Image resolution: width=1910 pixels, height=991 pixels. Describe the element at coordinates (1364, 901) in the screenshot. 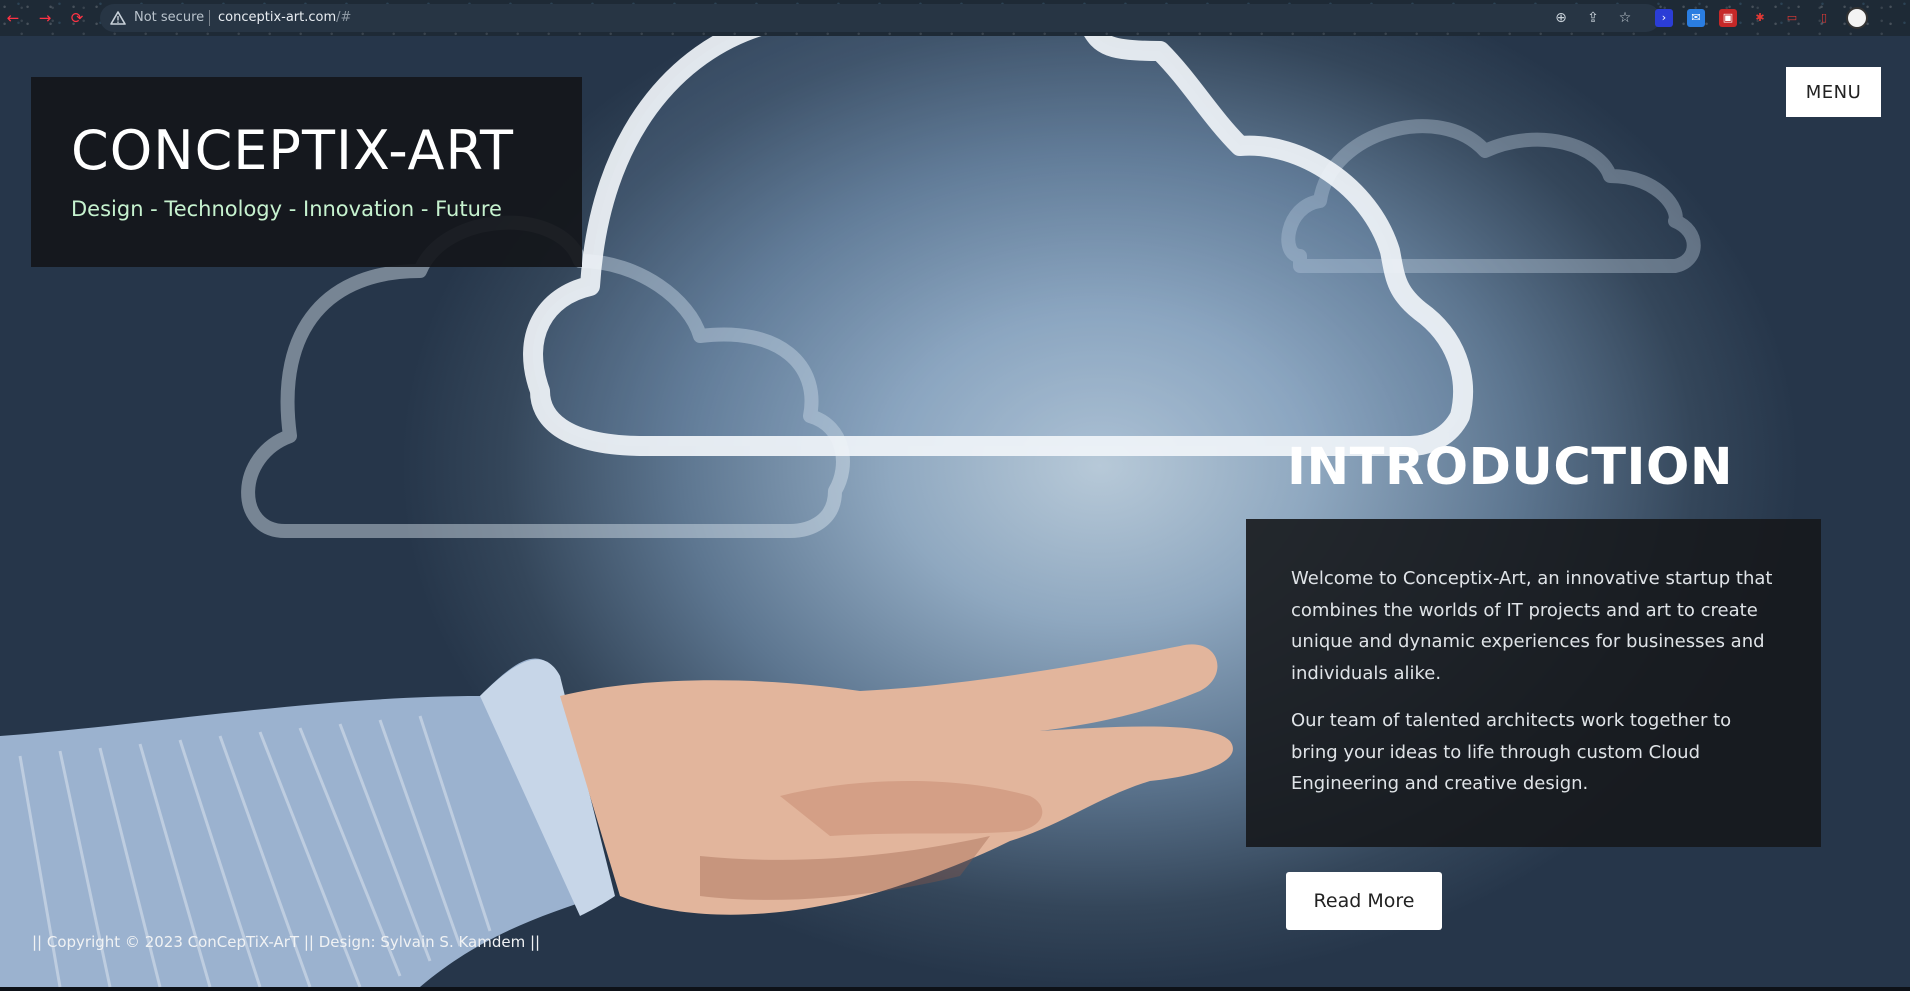

I see `read-more-button: Read More` at that location.